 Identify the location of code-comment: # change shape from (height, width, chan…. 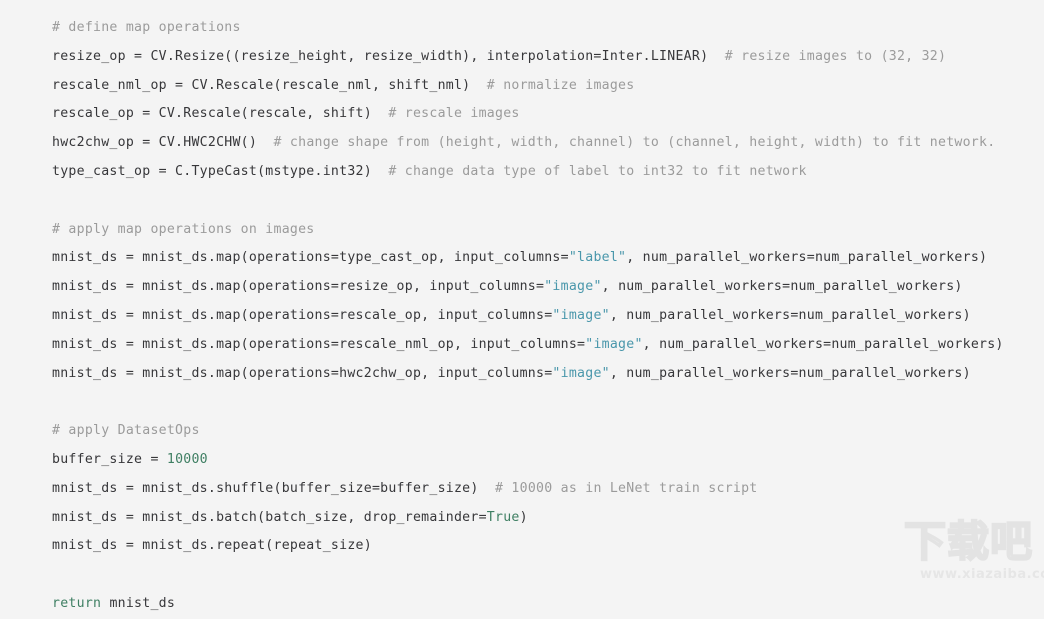
(626, 143).